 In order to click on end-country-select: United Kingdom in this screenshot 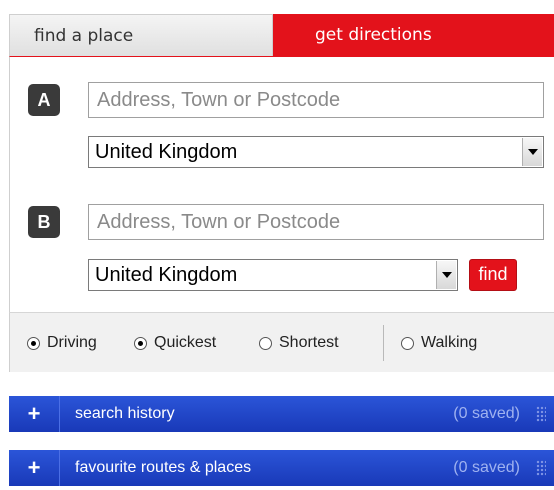, I will do `click(273, 275)`.